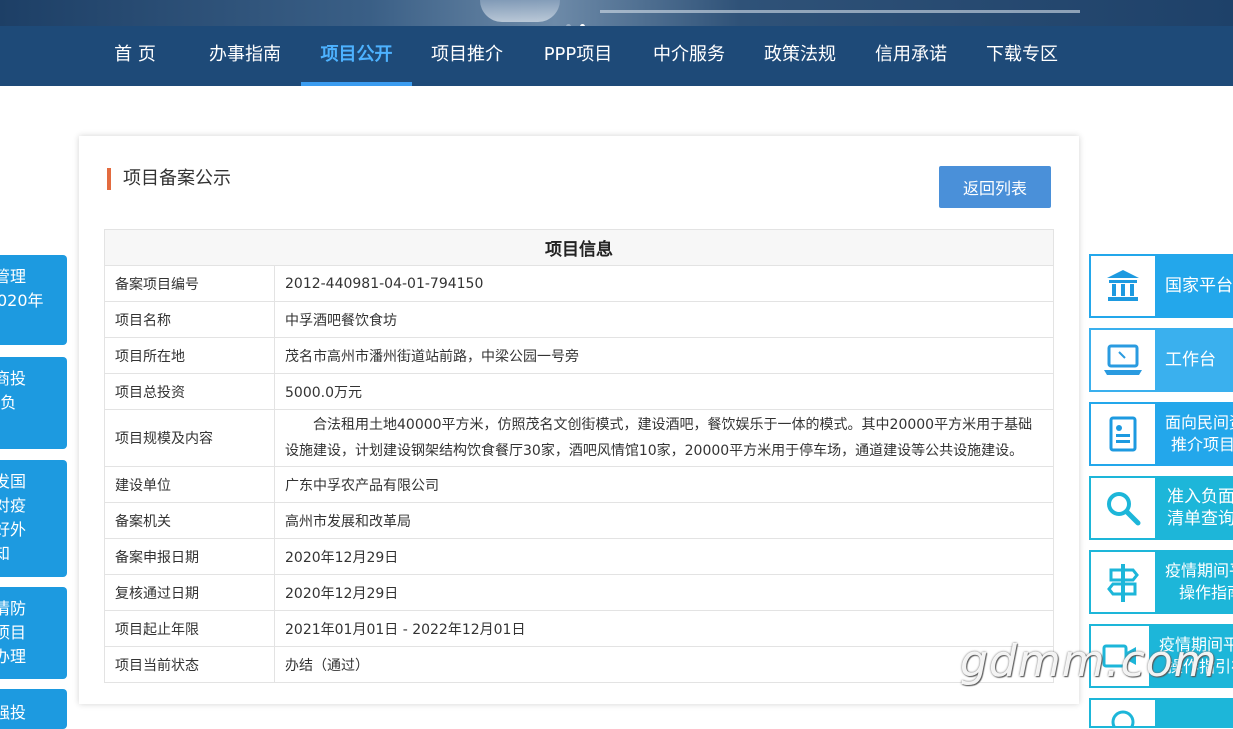 The image size is (1233, 729). Describe the element at coordinates (189, 355) in the screenshot. I see `row-label: 项目所在地` at that location.